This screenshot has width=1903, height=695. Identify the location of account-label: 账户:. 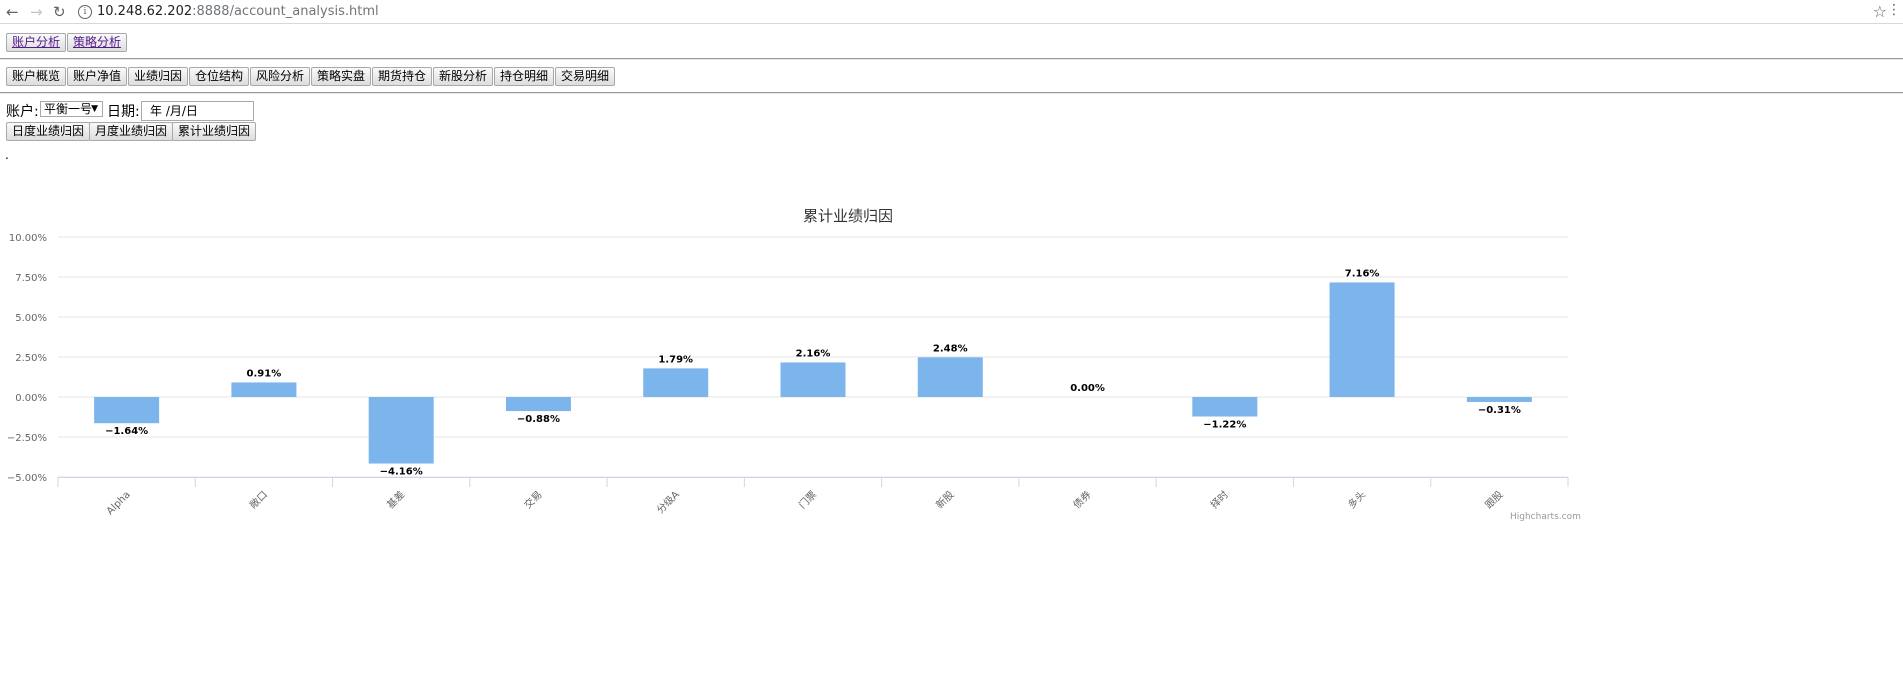
(22, 112).